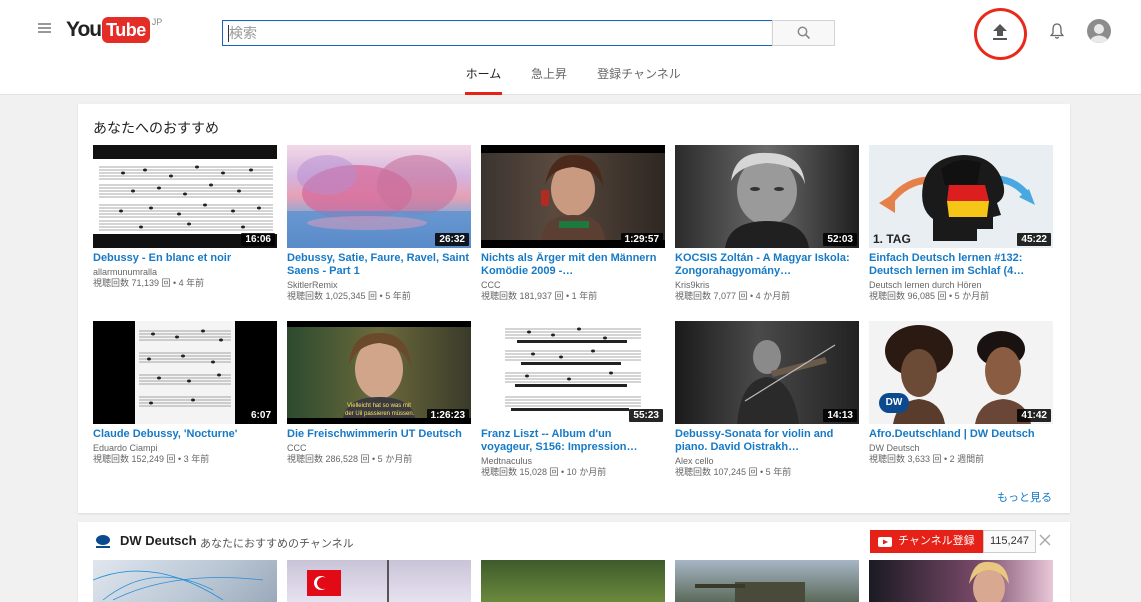  What do you see at coordinates (840, 415) in the screenshot?
I see `video-duration: 14:13` at bounding box center [840, 415].